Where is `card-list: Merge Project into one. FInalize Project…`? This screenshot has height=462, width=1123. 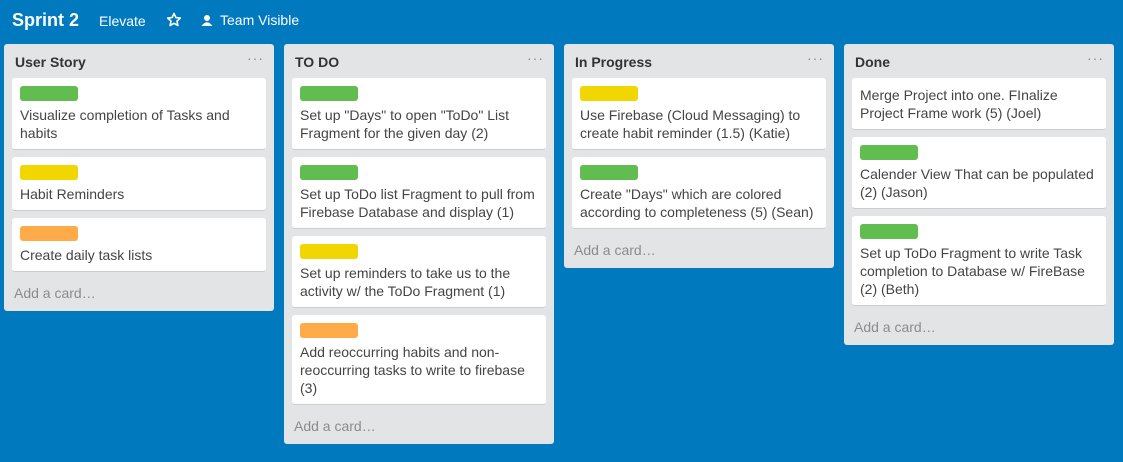 card-list: Merge Project into one. FInalize Project… is located at coordinates (979, 192).